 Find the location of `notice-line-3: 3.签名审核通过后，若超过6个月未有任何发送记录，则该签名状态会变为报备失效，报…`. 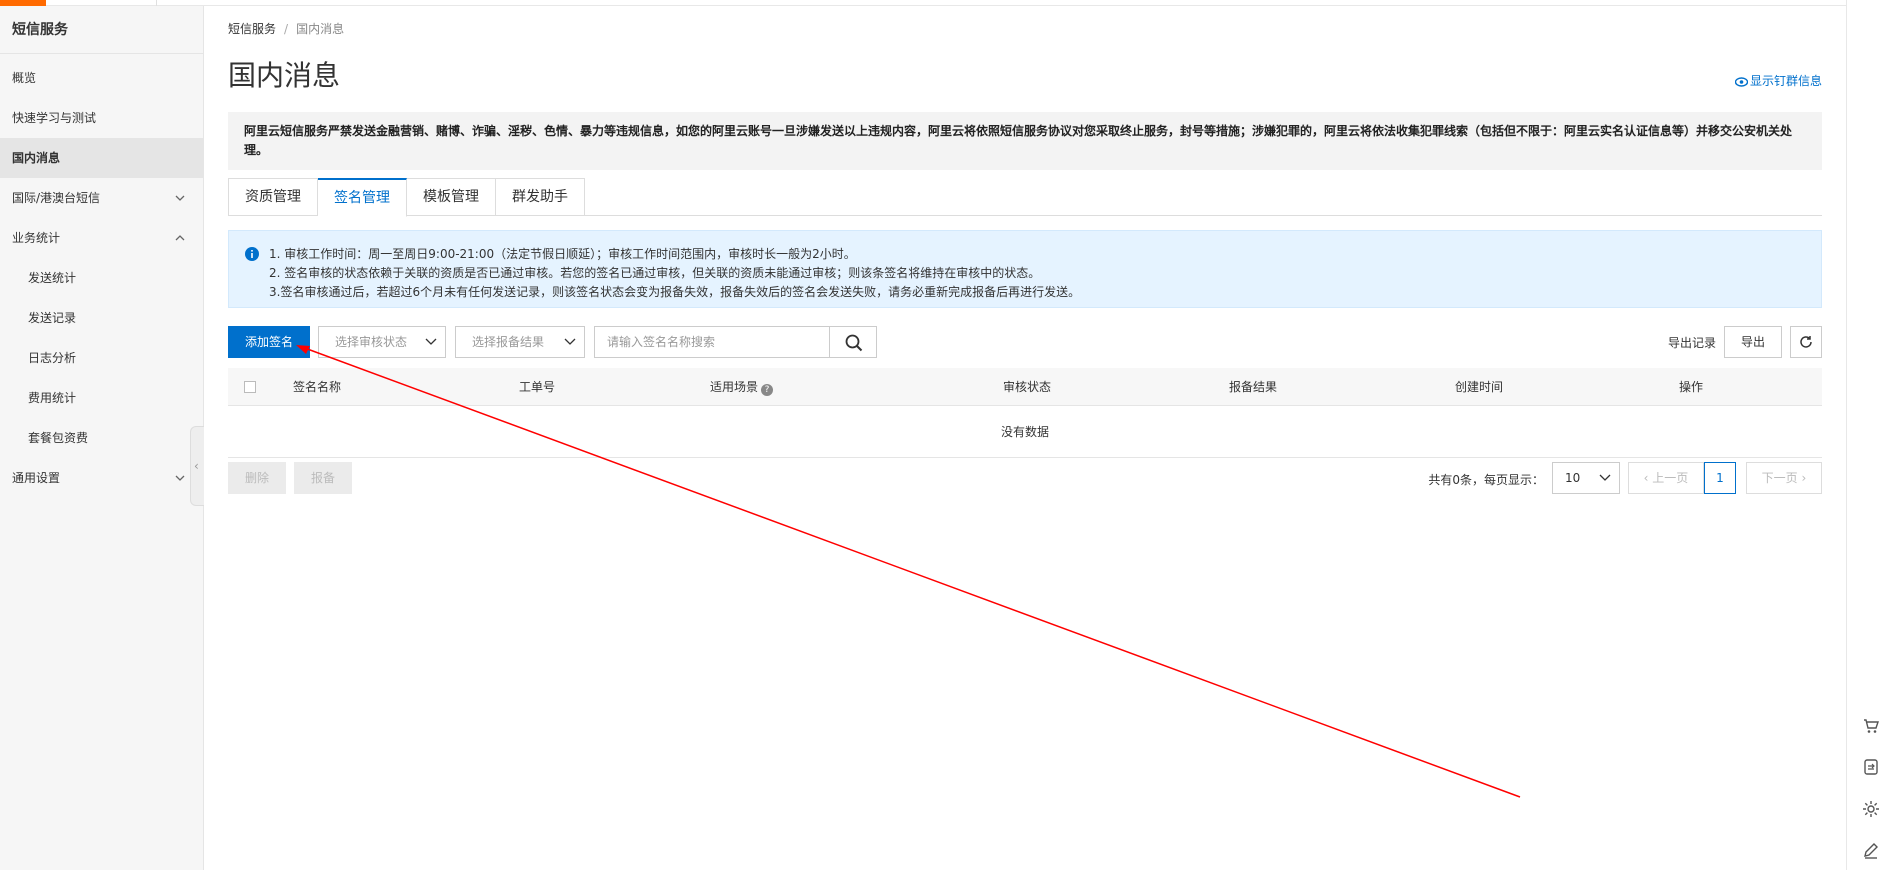

notice-line-3: 3.签名审核通过后，若超过6个月未有任何发送记录，则该签名状态会变为报备失效，报… is located at coordinates (675, 292).